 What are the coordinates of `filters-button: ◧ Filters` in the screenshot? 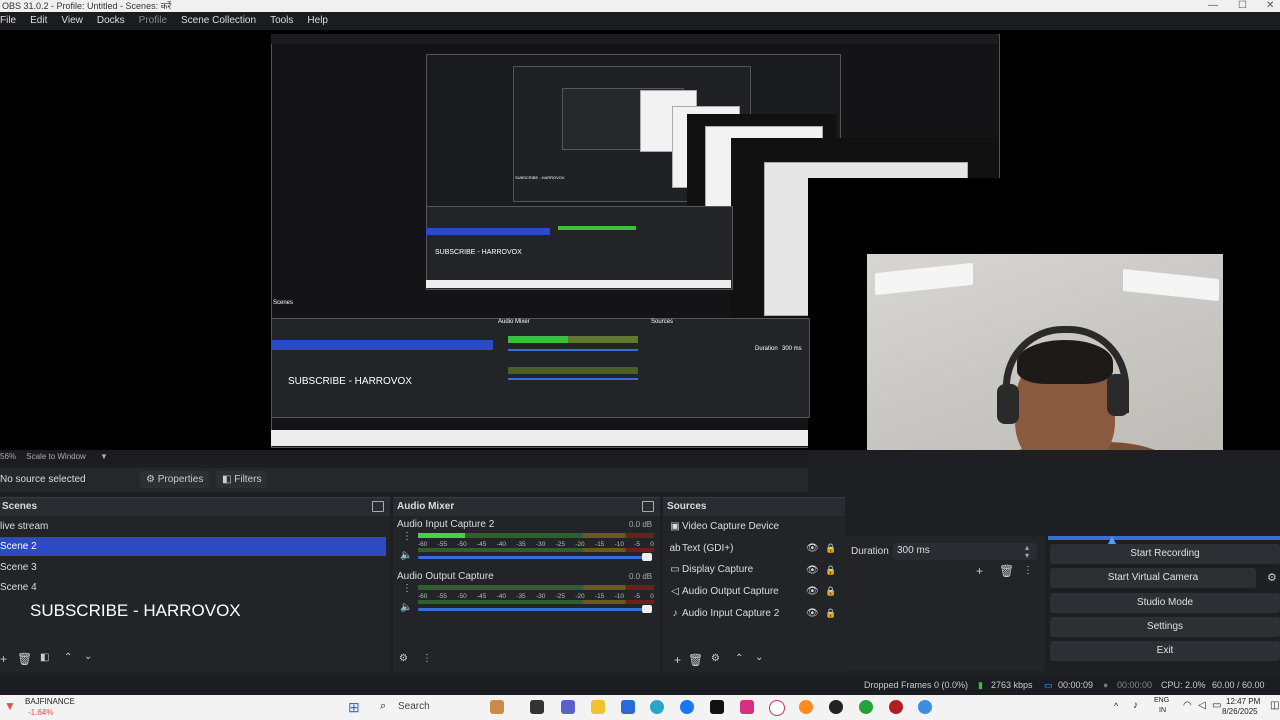 It's located at (242, 479).